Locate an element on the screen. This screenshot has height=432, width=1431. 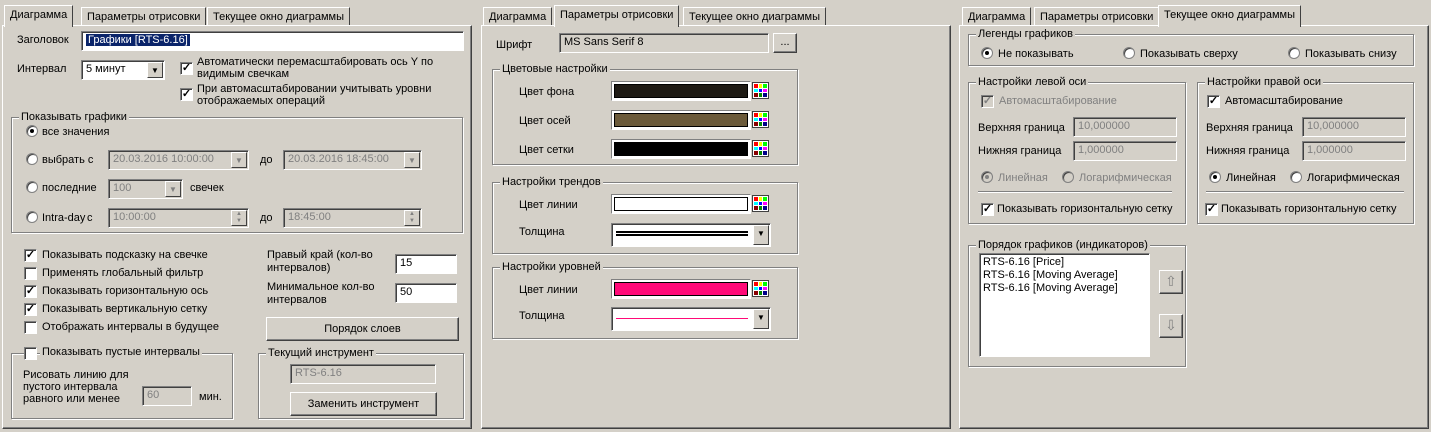
last-count-select: 100 ▼ is located at coordinates (145, 189).